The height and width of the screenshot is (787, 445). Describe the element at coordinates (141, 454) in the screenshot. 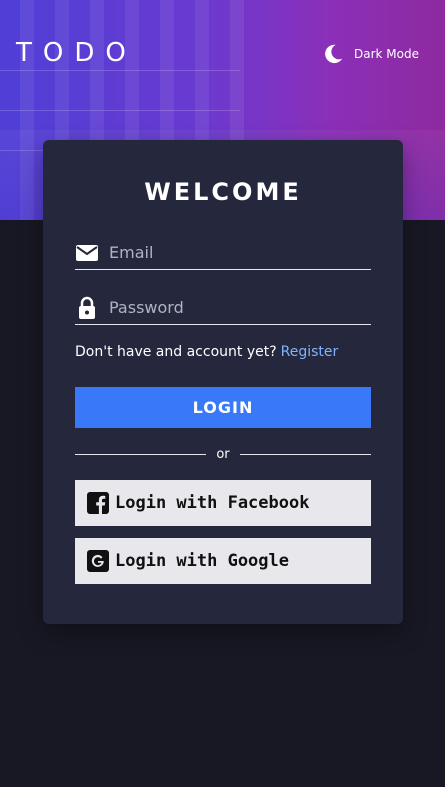

I see `divider-line-left` at that location.